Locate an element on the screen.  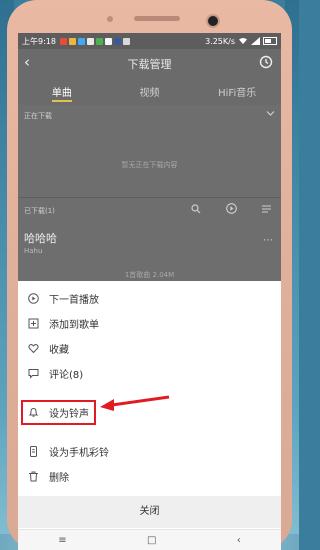
back-icon: ‹ is located at coordinates (239, 540).